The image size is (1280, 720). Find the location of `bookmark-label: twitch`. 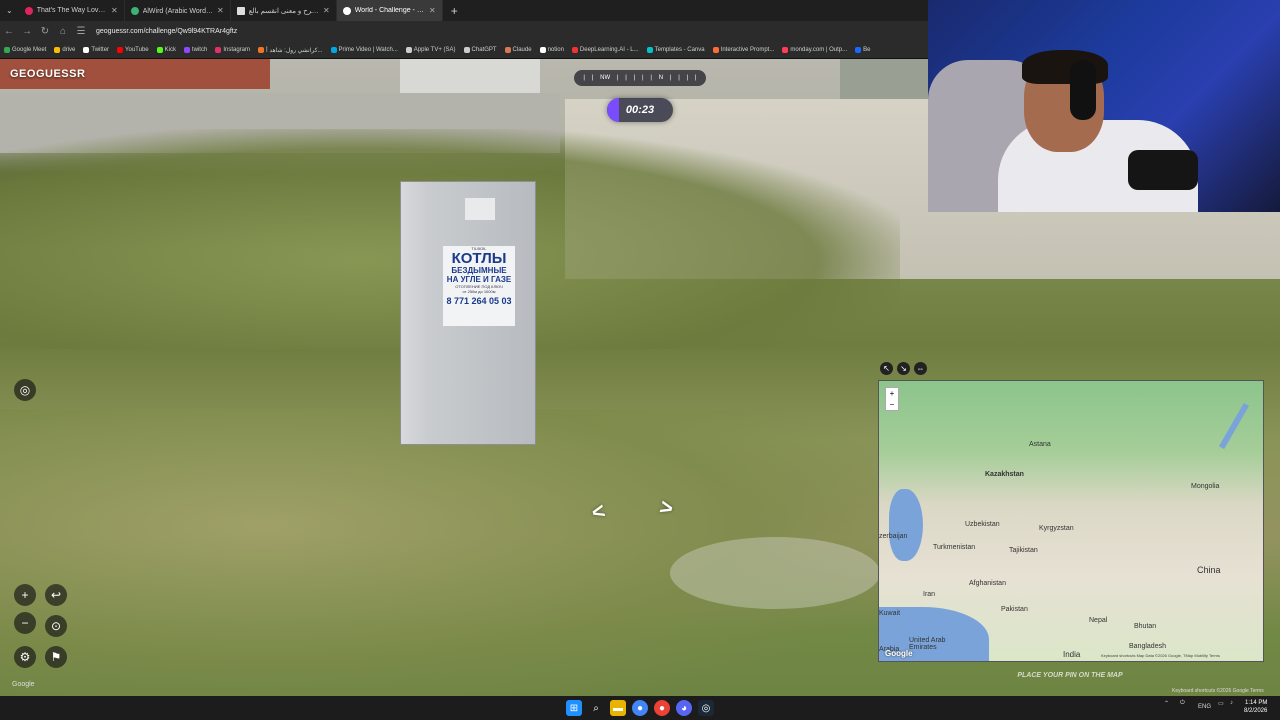

bookmark-label: twitch is located at coordinates (199, 50).